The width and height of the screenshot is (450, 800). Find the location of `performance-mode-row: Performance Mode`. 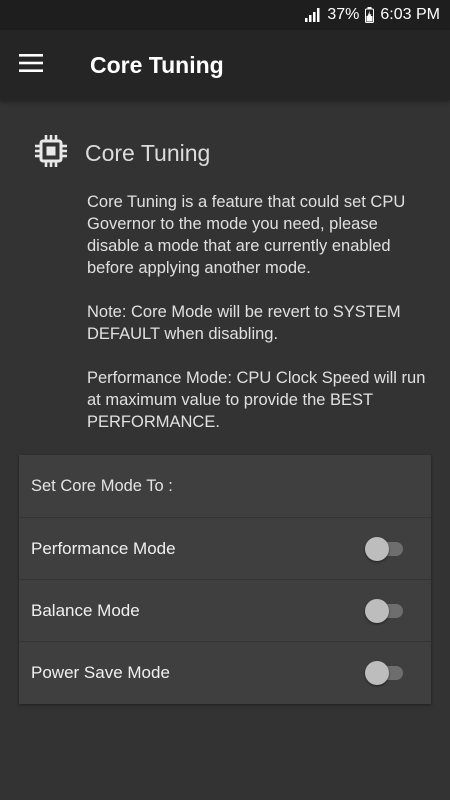

performance-mode-row: Performance Mode is located at coordinates (225, 549).